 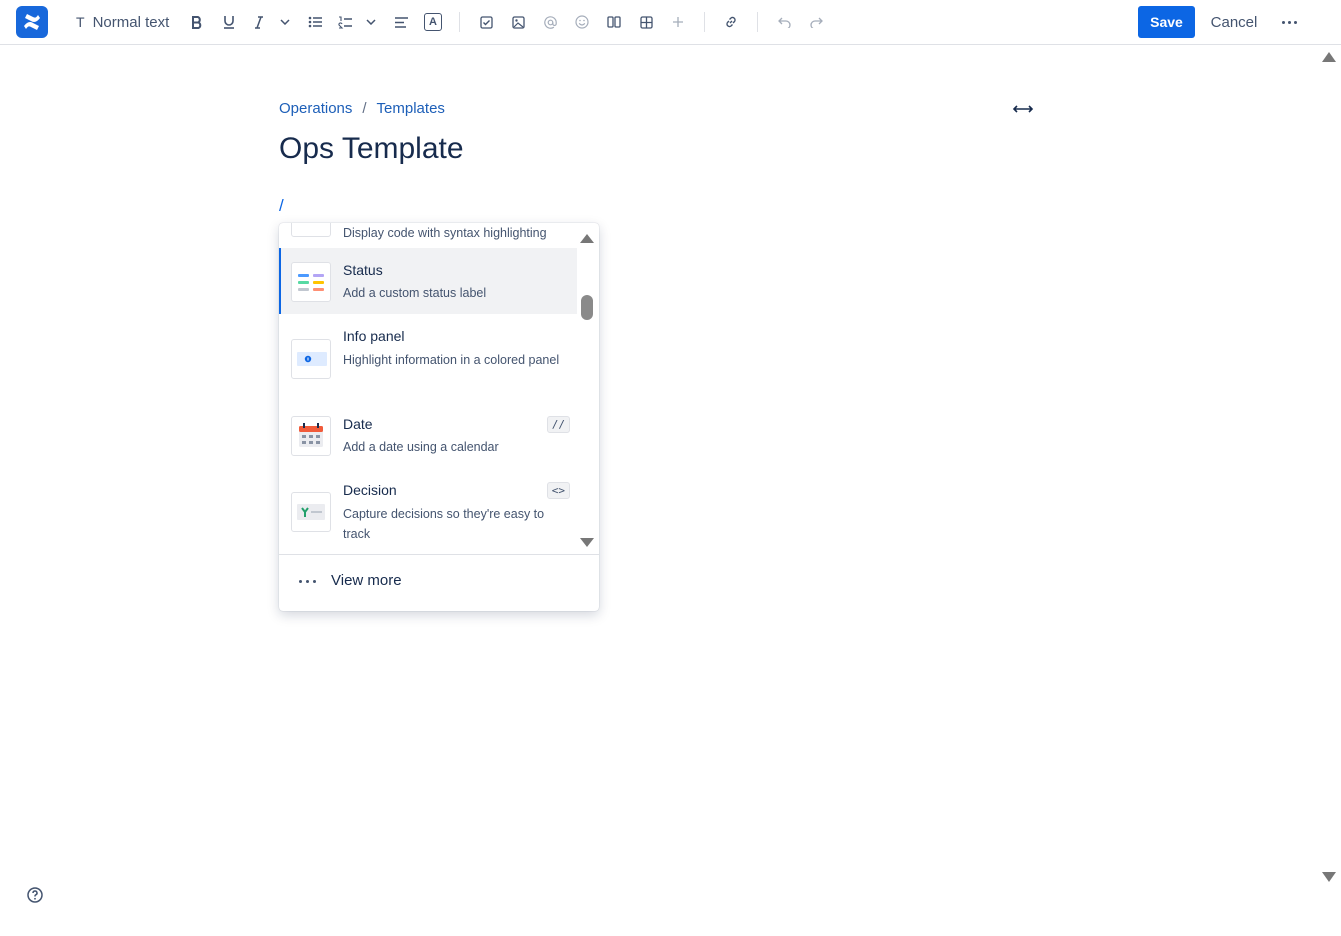 I want to click on table-icon, so click(x=646, y=22).